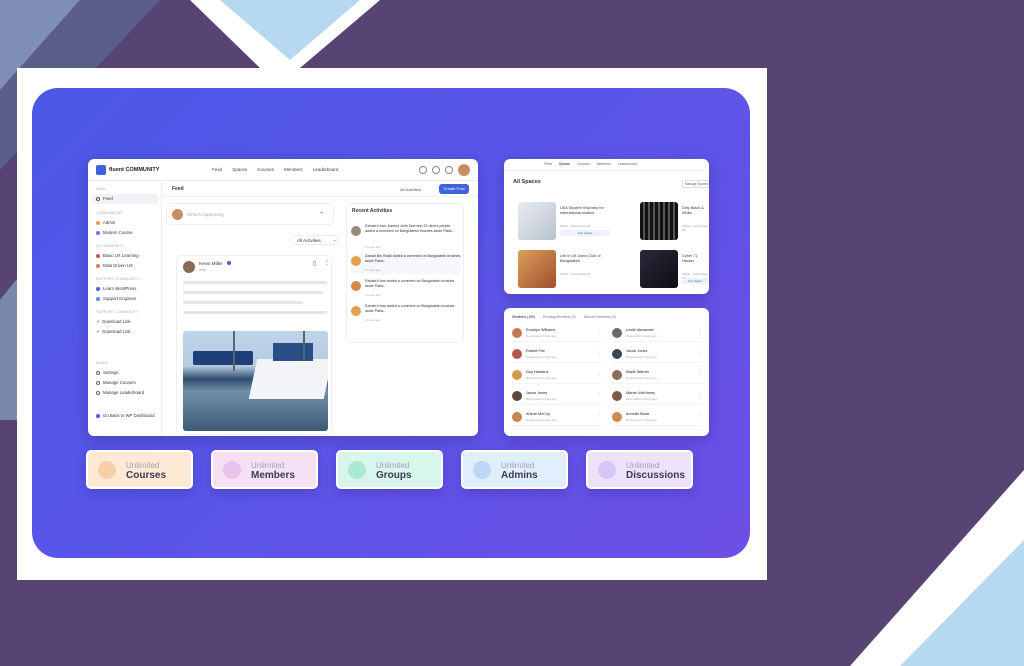 The width and height of the screenshot is (1024, 666). I want to click on member-row: Leslie Alexander Responded 4 days ago ⋮, so click(657, 334).